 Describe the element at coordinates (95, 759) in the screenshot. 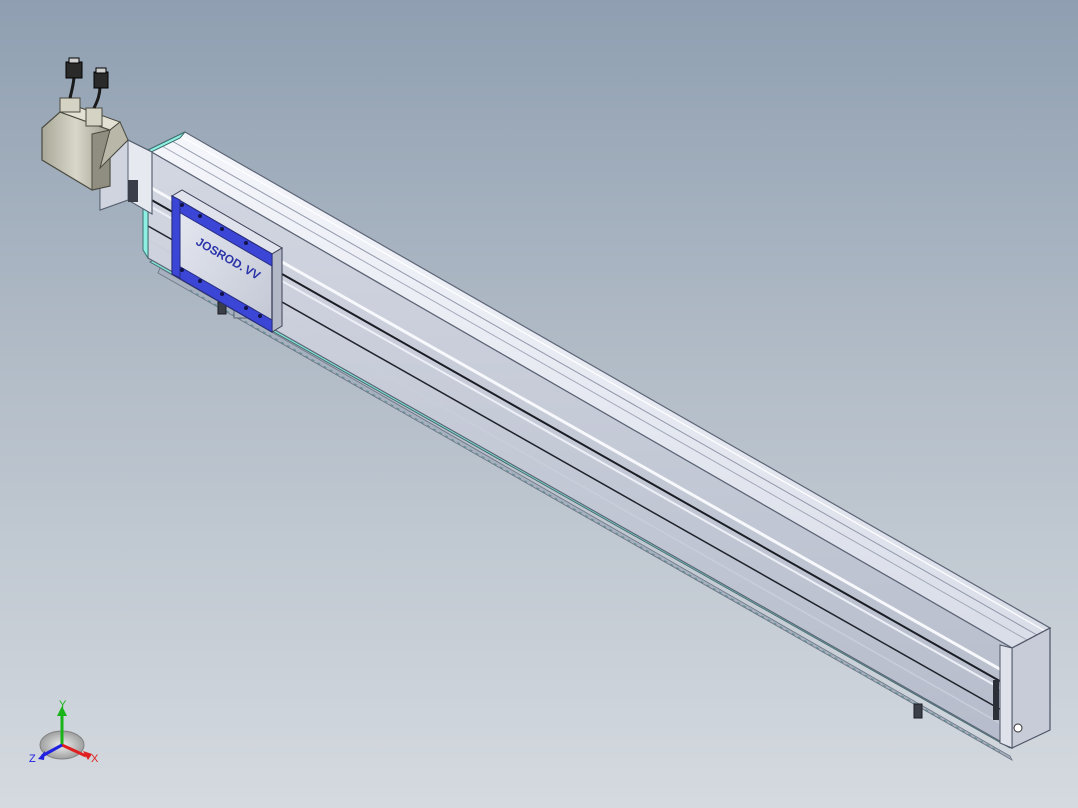

I see `x-axis-label: X` at that location.